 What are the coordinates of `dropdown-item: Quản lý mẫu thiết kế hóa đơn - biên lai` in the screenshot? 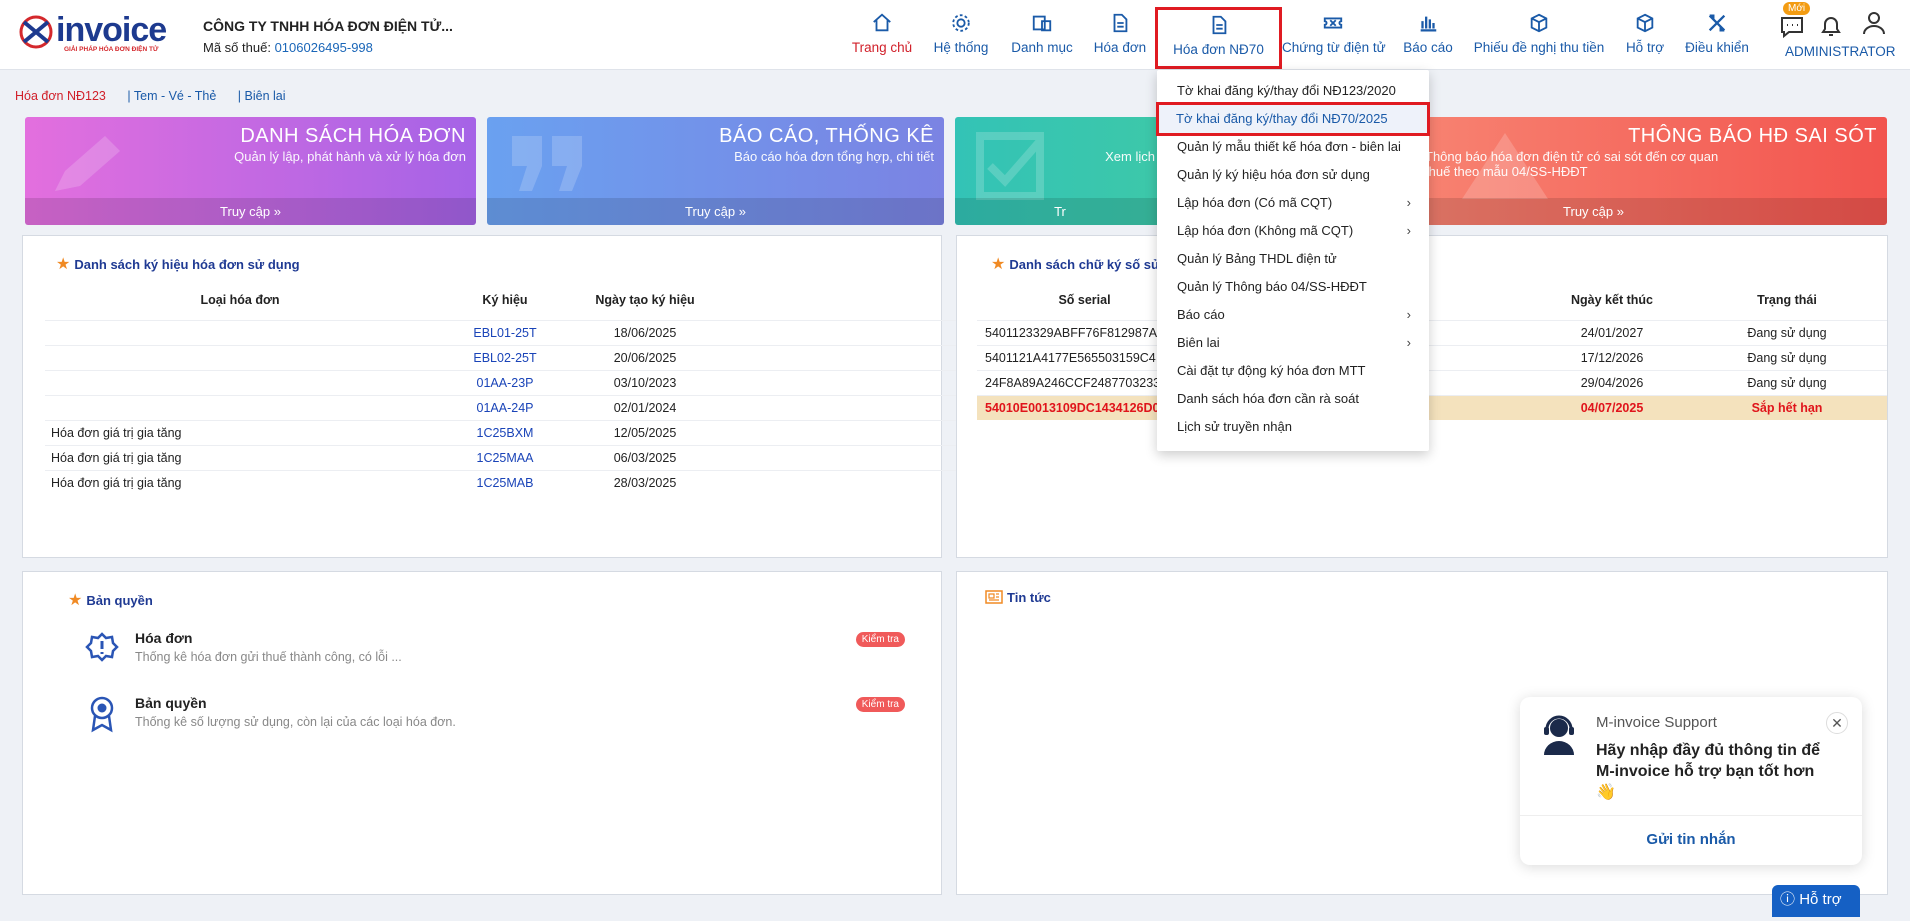 It's located at (1293, 147).